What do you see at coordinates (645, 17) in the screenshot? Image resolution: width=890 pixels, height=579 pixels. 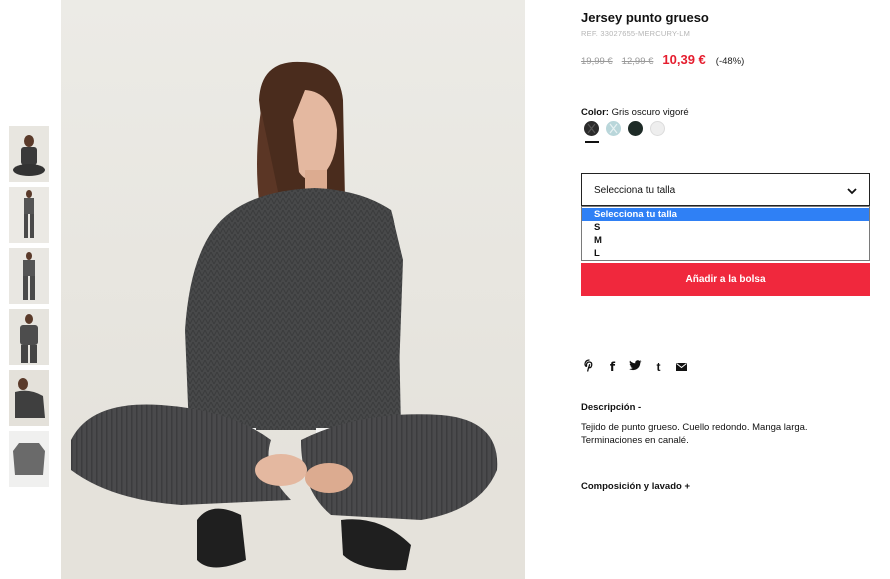 I see `product-title: Jersey punto grueso` at bounding box center [645, 17].